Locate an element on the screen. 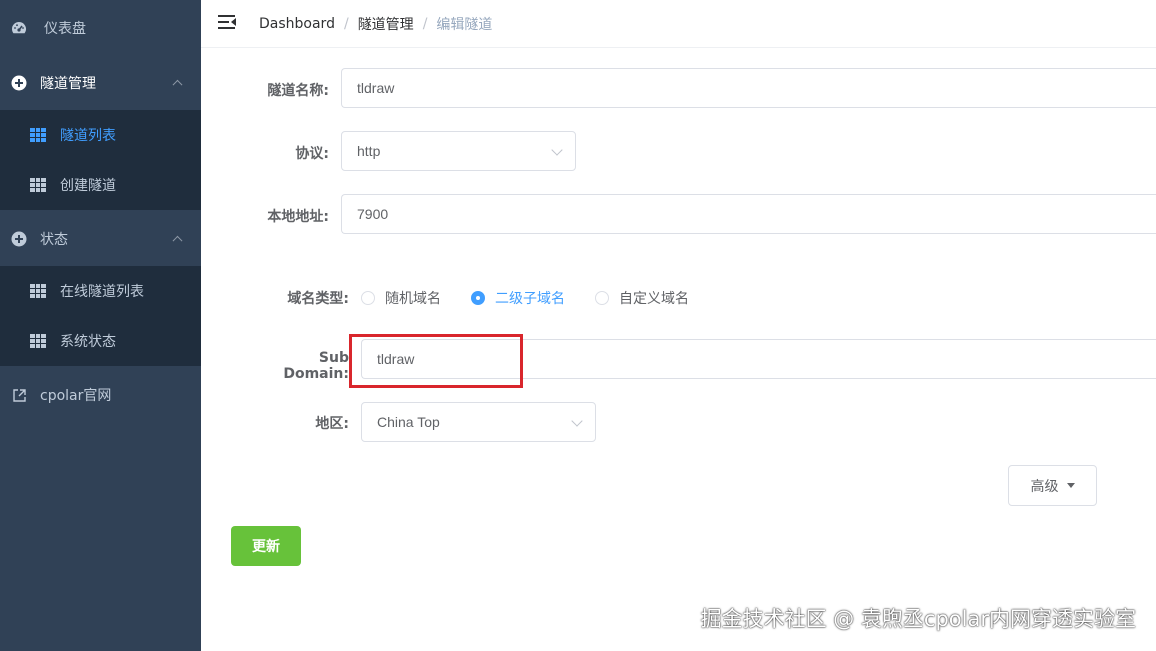  sidebar-item-status: 状态 is located at coordinates (100, 239).